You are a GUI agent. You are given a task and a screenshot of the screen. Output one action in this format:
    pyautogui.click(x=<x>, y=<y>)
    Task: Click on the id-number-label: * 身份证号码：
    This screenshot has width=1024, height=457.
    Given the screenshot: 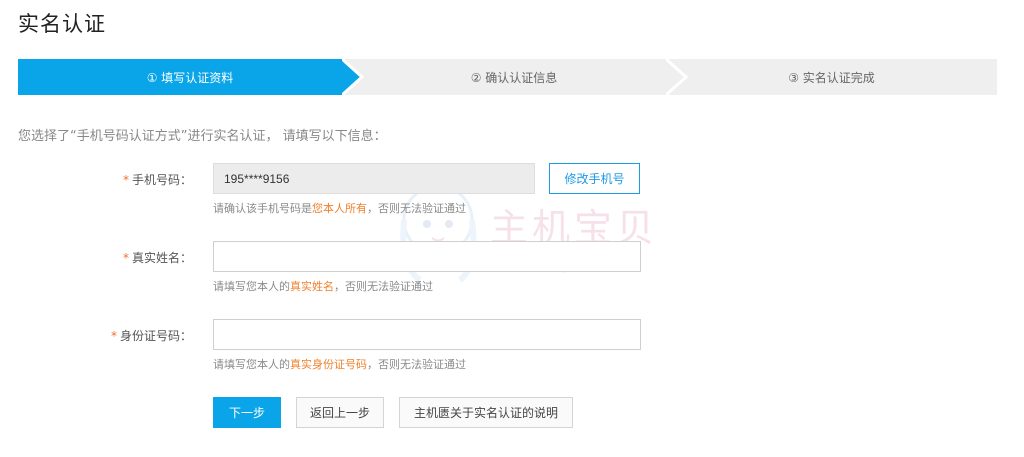 What is the action you would take?
    pyautogui.click(x=96, y=335)
    